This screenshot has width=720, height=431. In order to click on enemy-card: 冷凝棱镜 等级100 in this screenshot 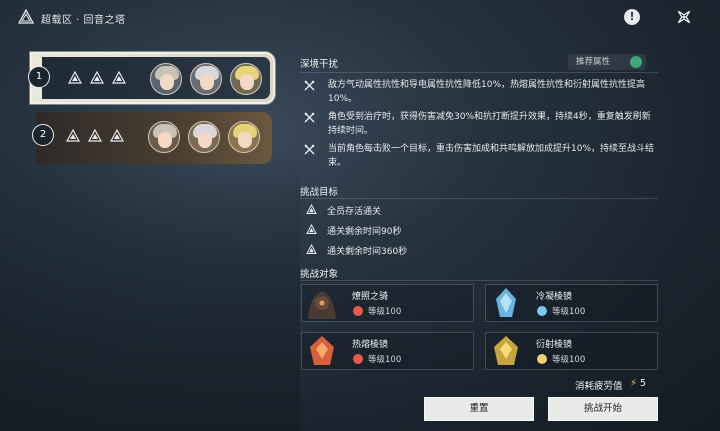, I will do `click(571, 303)`.